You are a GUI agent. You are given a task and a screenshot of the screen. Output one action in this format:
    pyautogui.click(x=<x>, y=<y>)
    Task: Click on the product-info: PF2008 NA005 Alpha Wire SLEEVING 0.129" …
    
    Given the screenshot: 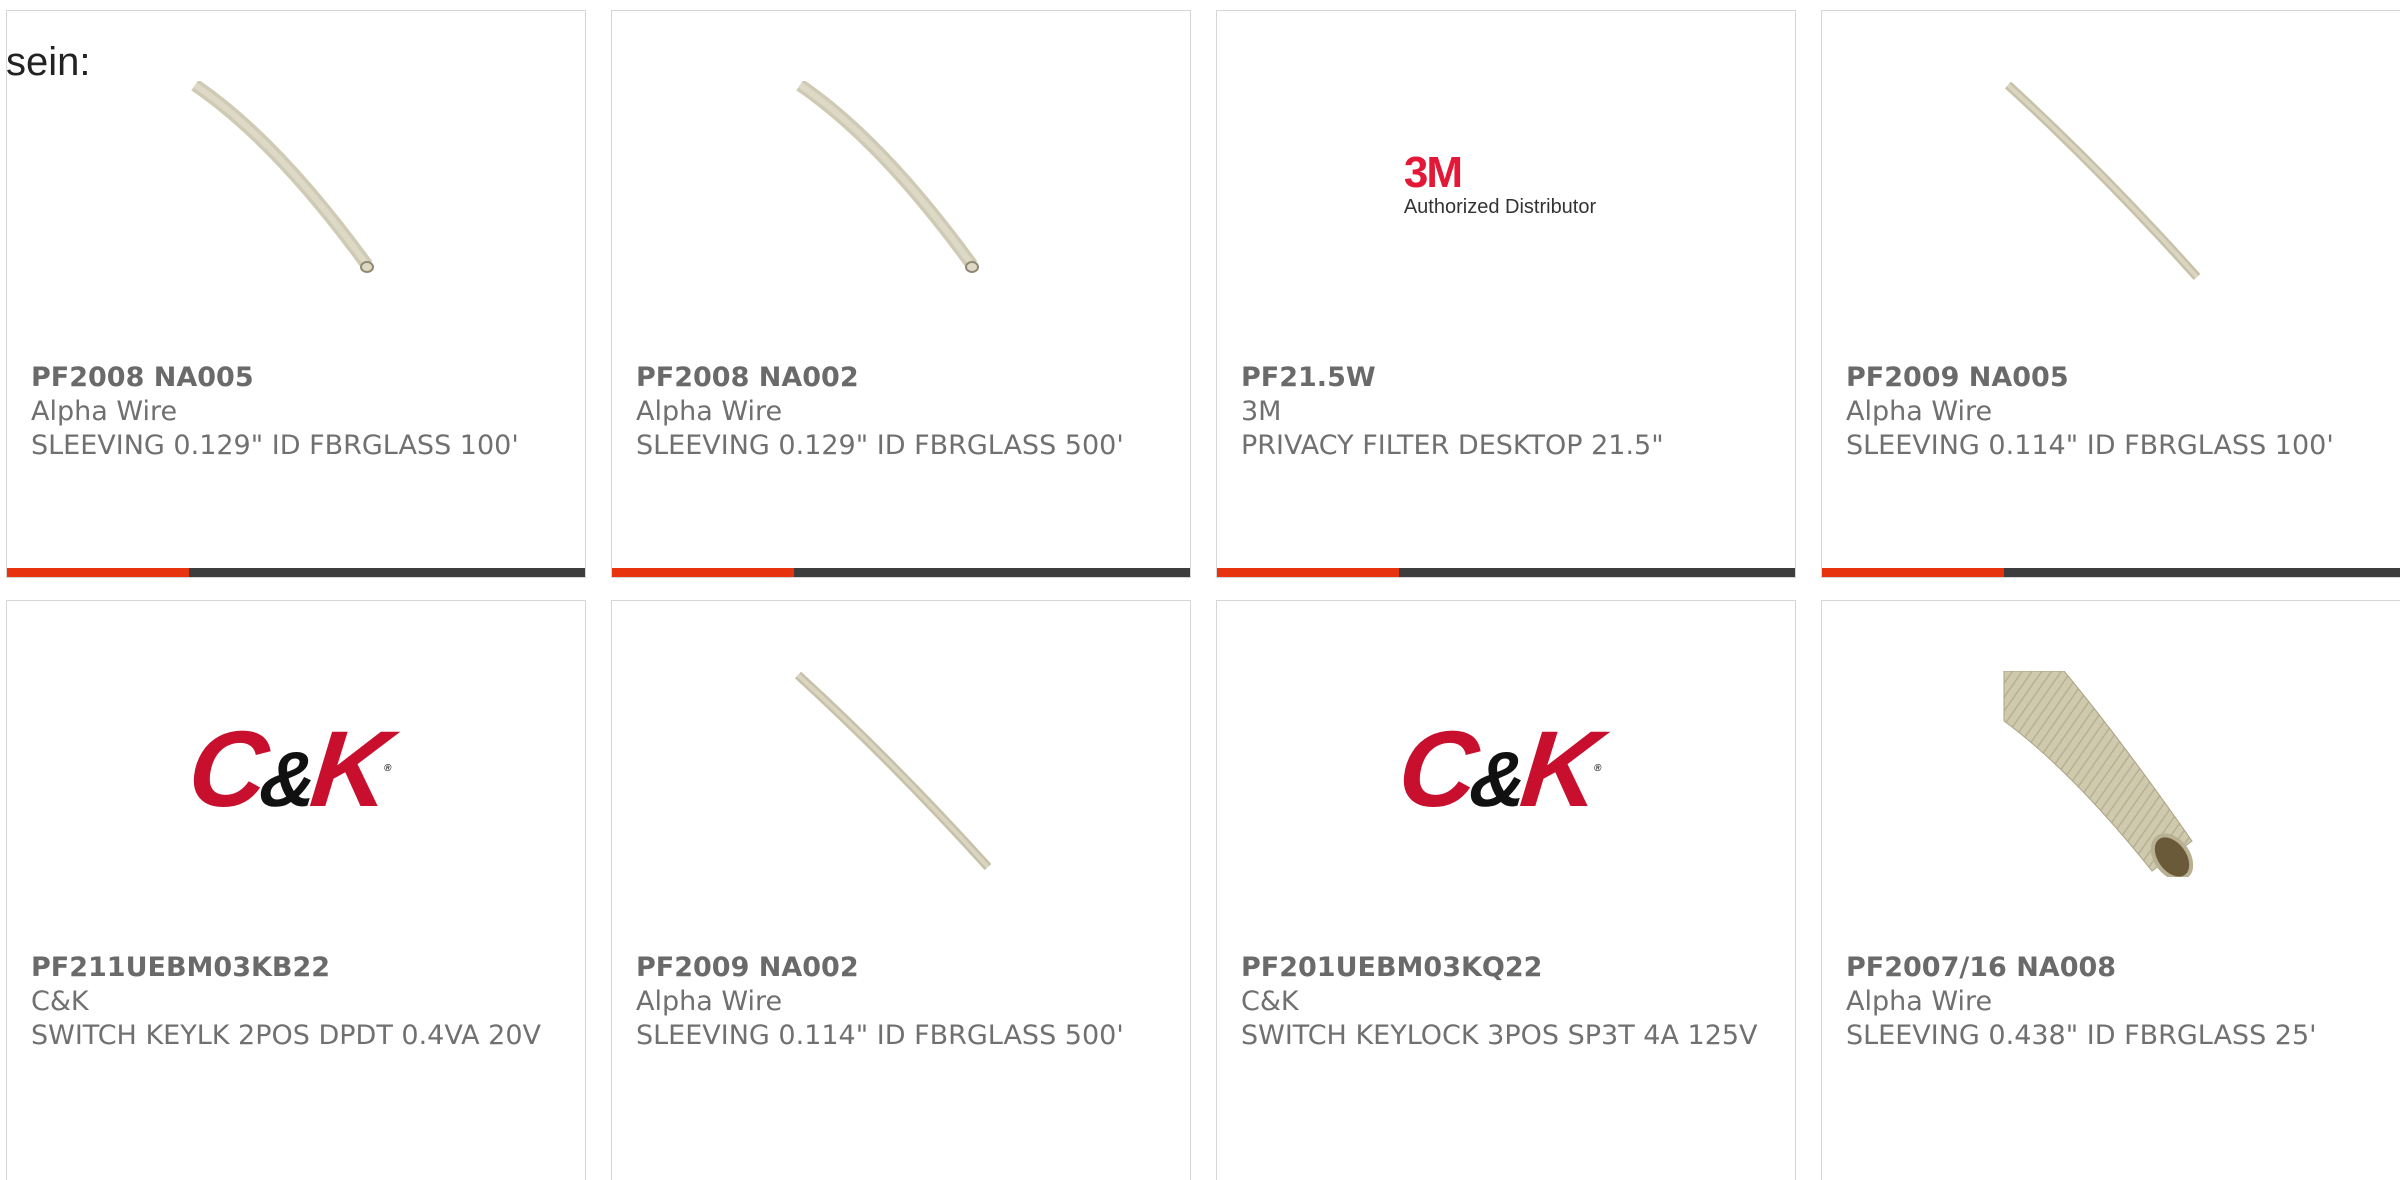 What is the action you would take?
    pyautogui.click(x=298, y=412)
    